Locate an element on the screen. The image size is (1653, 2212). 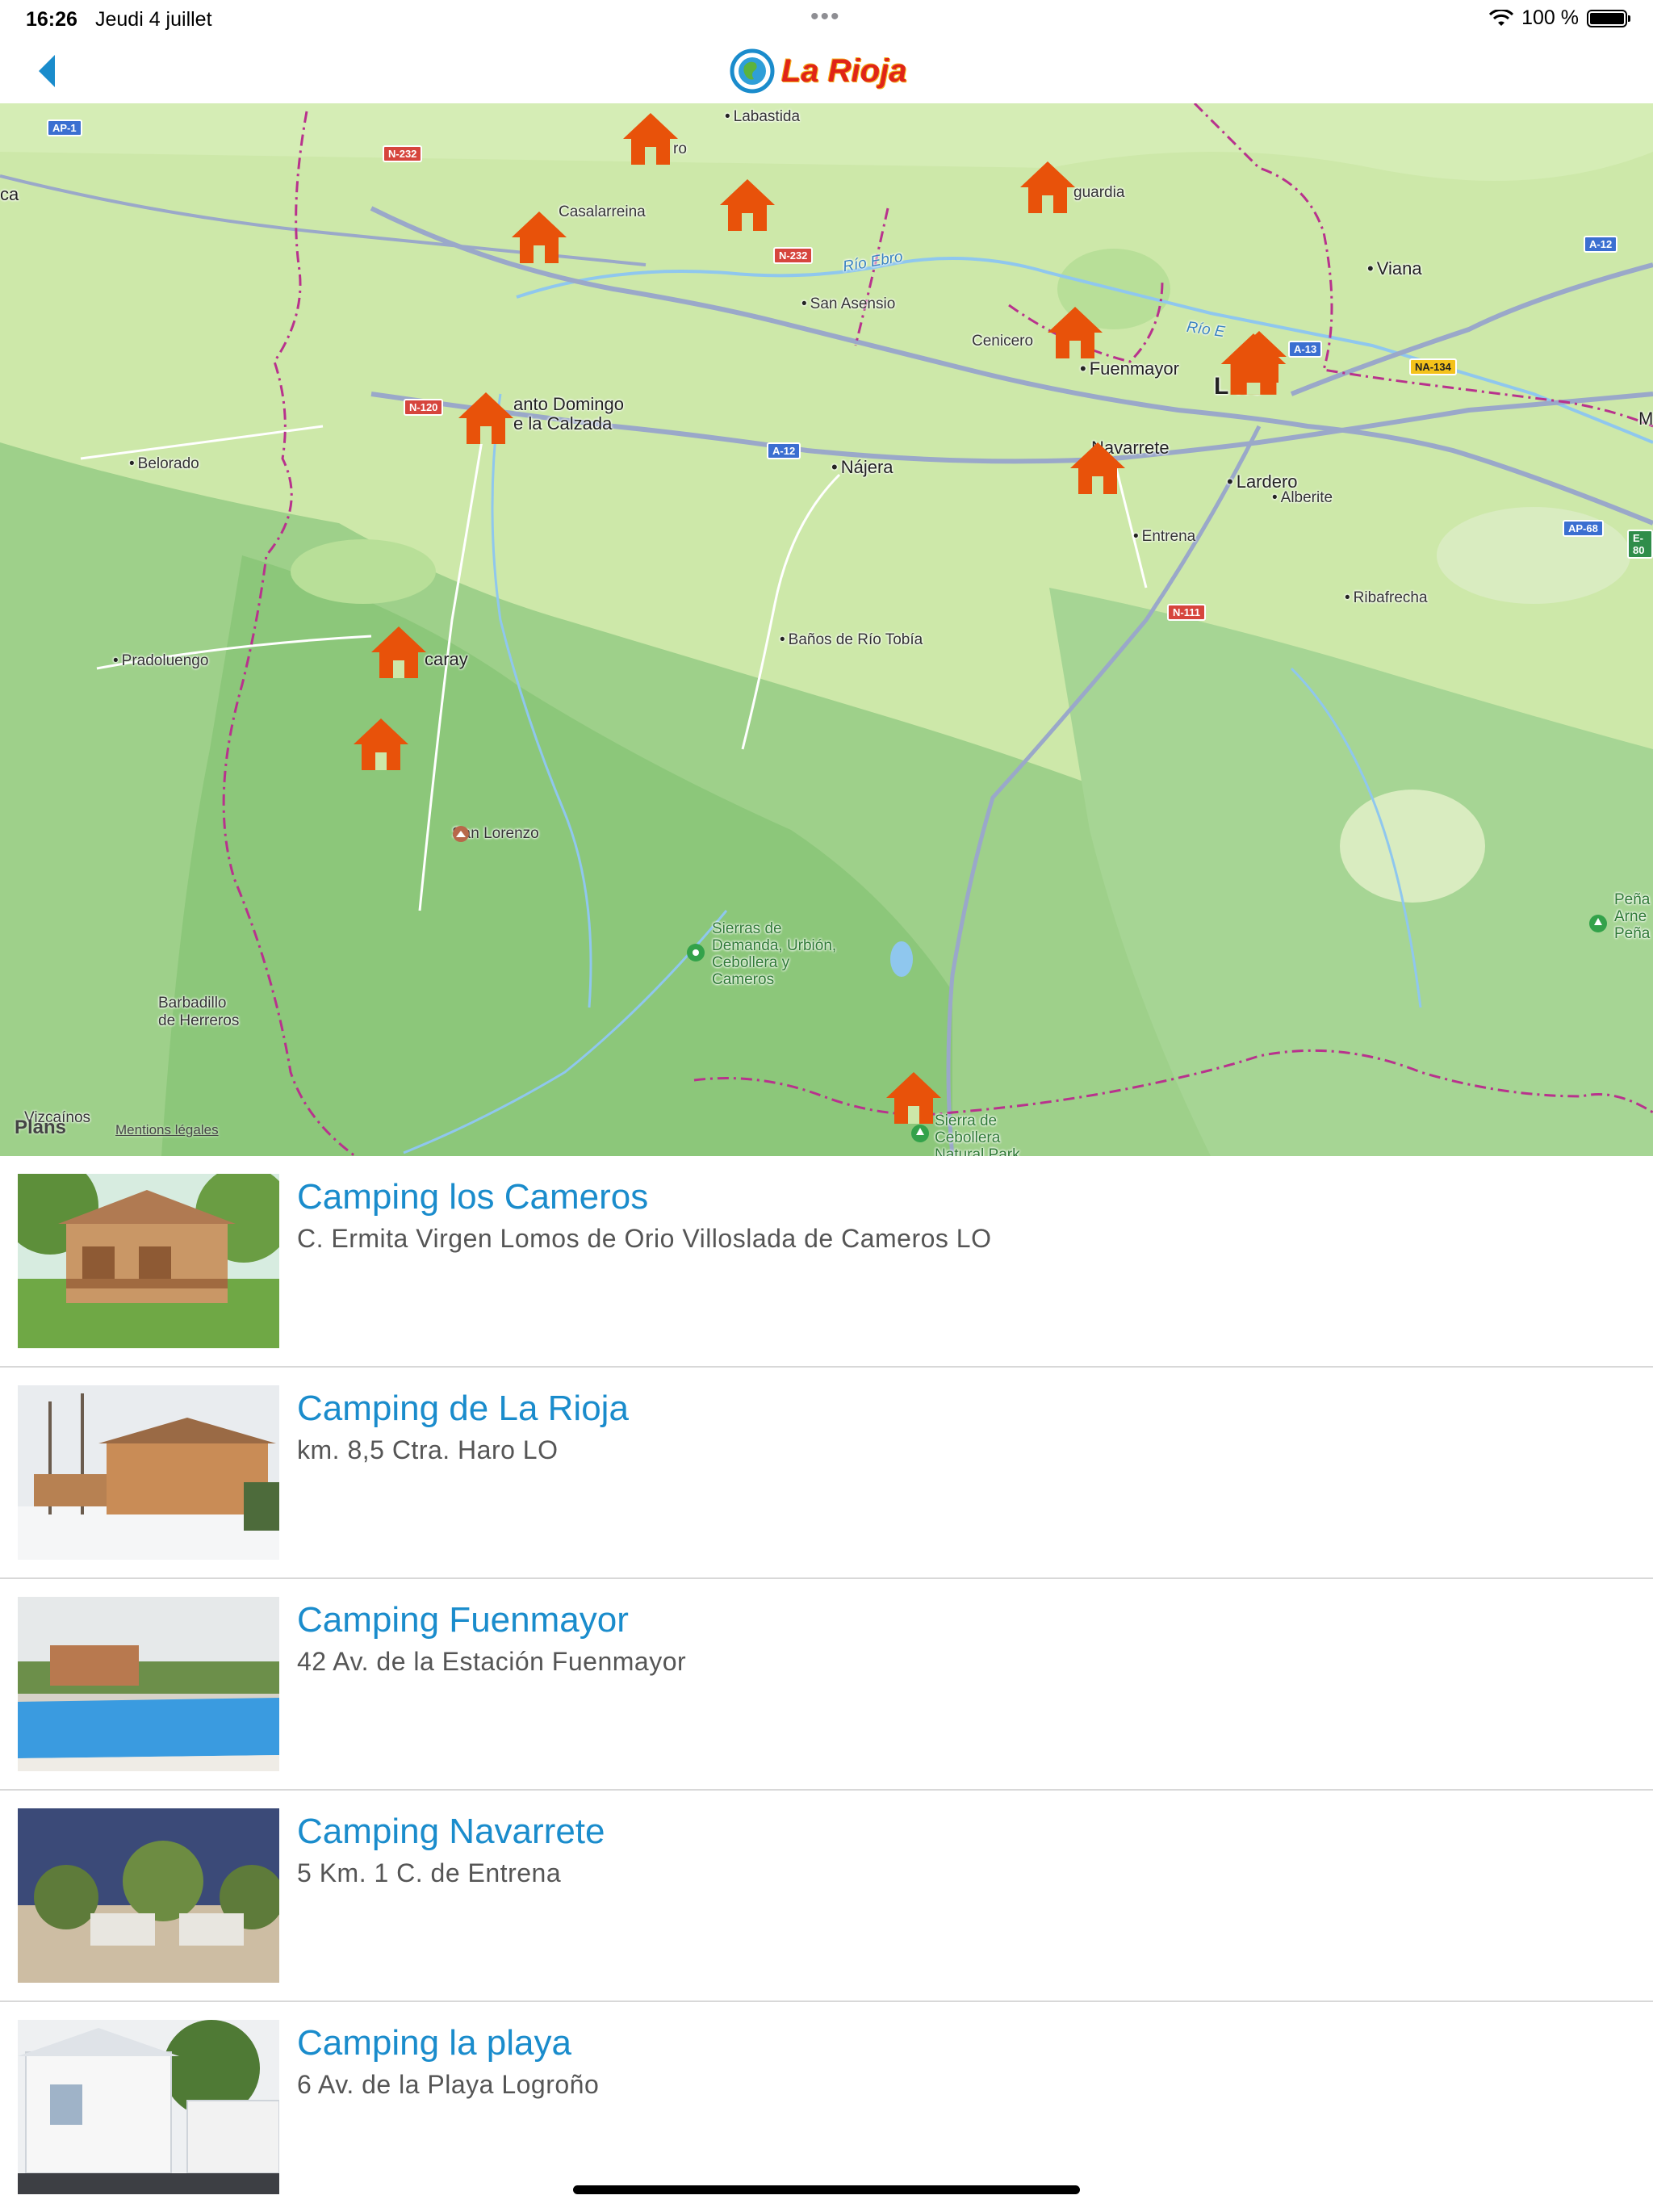
battery-percent: 100 % is located at coordinates (1550, 17).